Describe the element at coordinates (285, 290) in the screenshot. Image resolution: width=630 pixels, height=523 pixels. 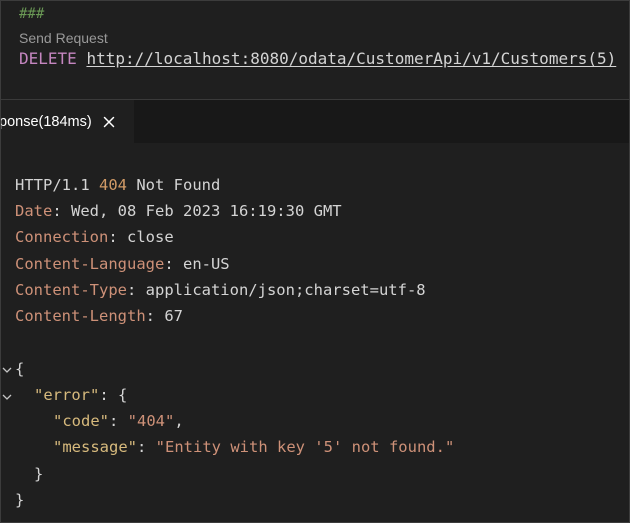
I see `header-value: application/json;charset=utf-8` at that location.